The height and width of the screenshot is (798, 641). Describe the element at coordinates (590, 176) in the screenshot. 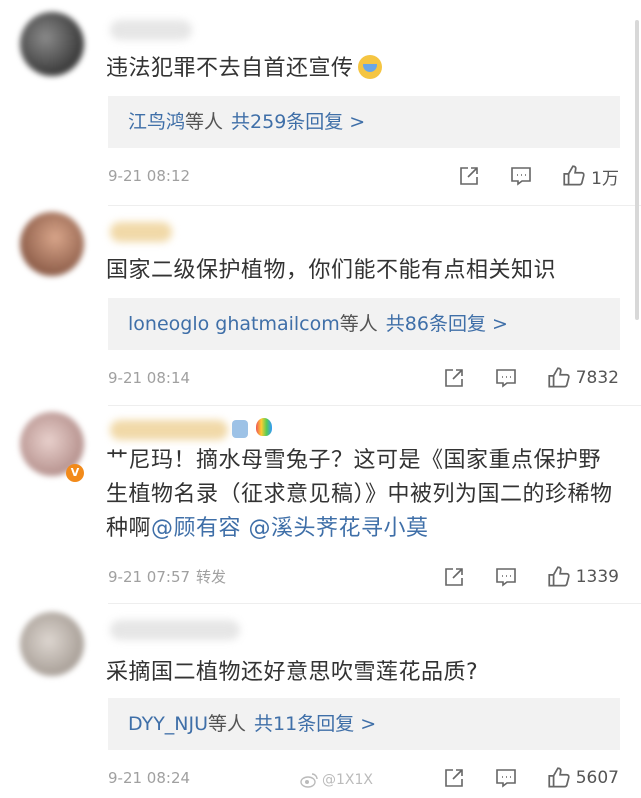

I see `like-button: 1万` at that location.